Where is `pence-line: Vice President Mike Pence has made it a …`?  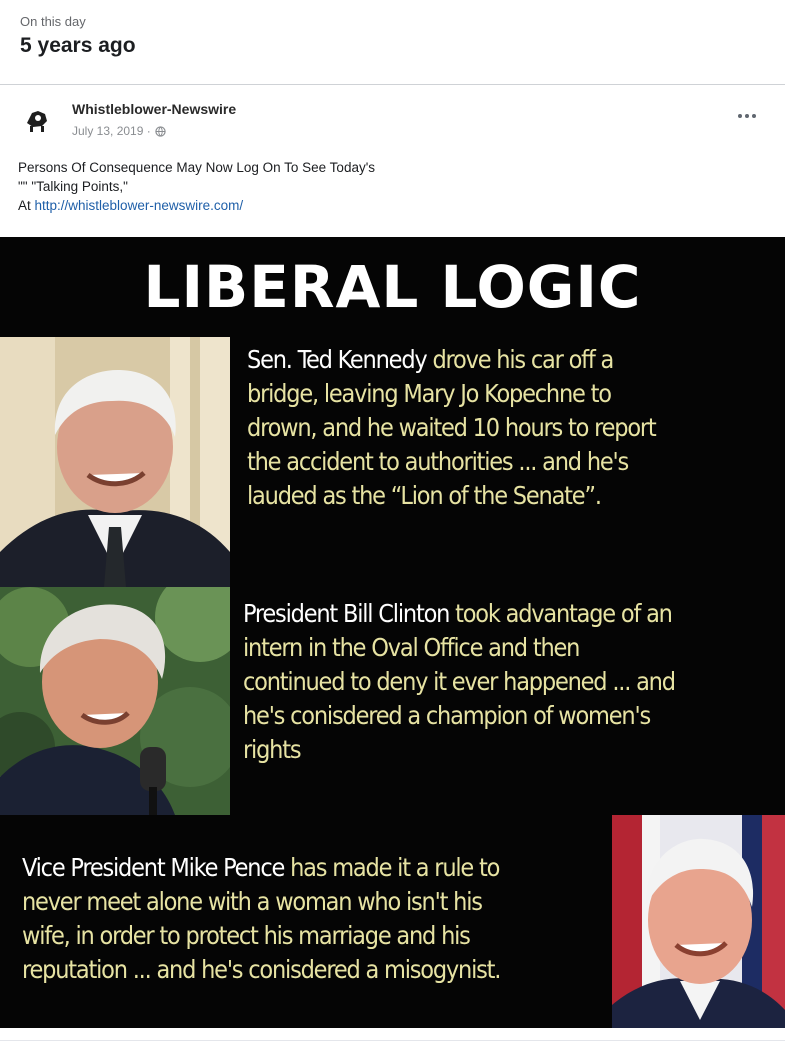
pence-line: Vice President Mike Pence has made it a … is located at coordinates (261, 868).